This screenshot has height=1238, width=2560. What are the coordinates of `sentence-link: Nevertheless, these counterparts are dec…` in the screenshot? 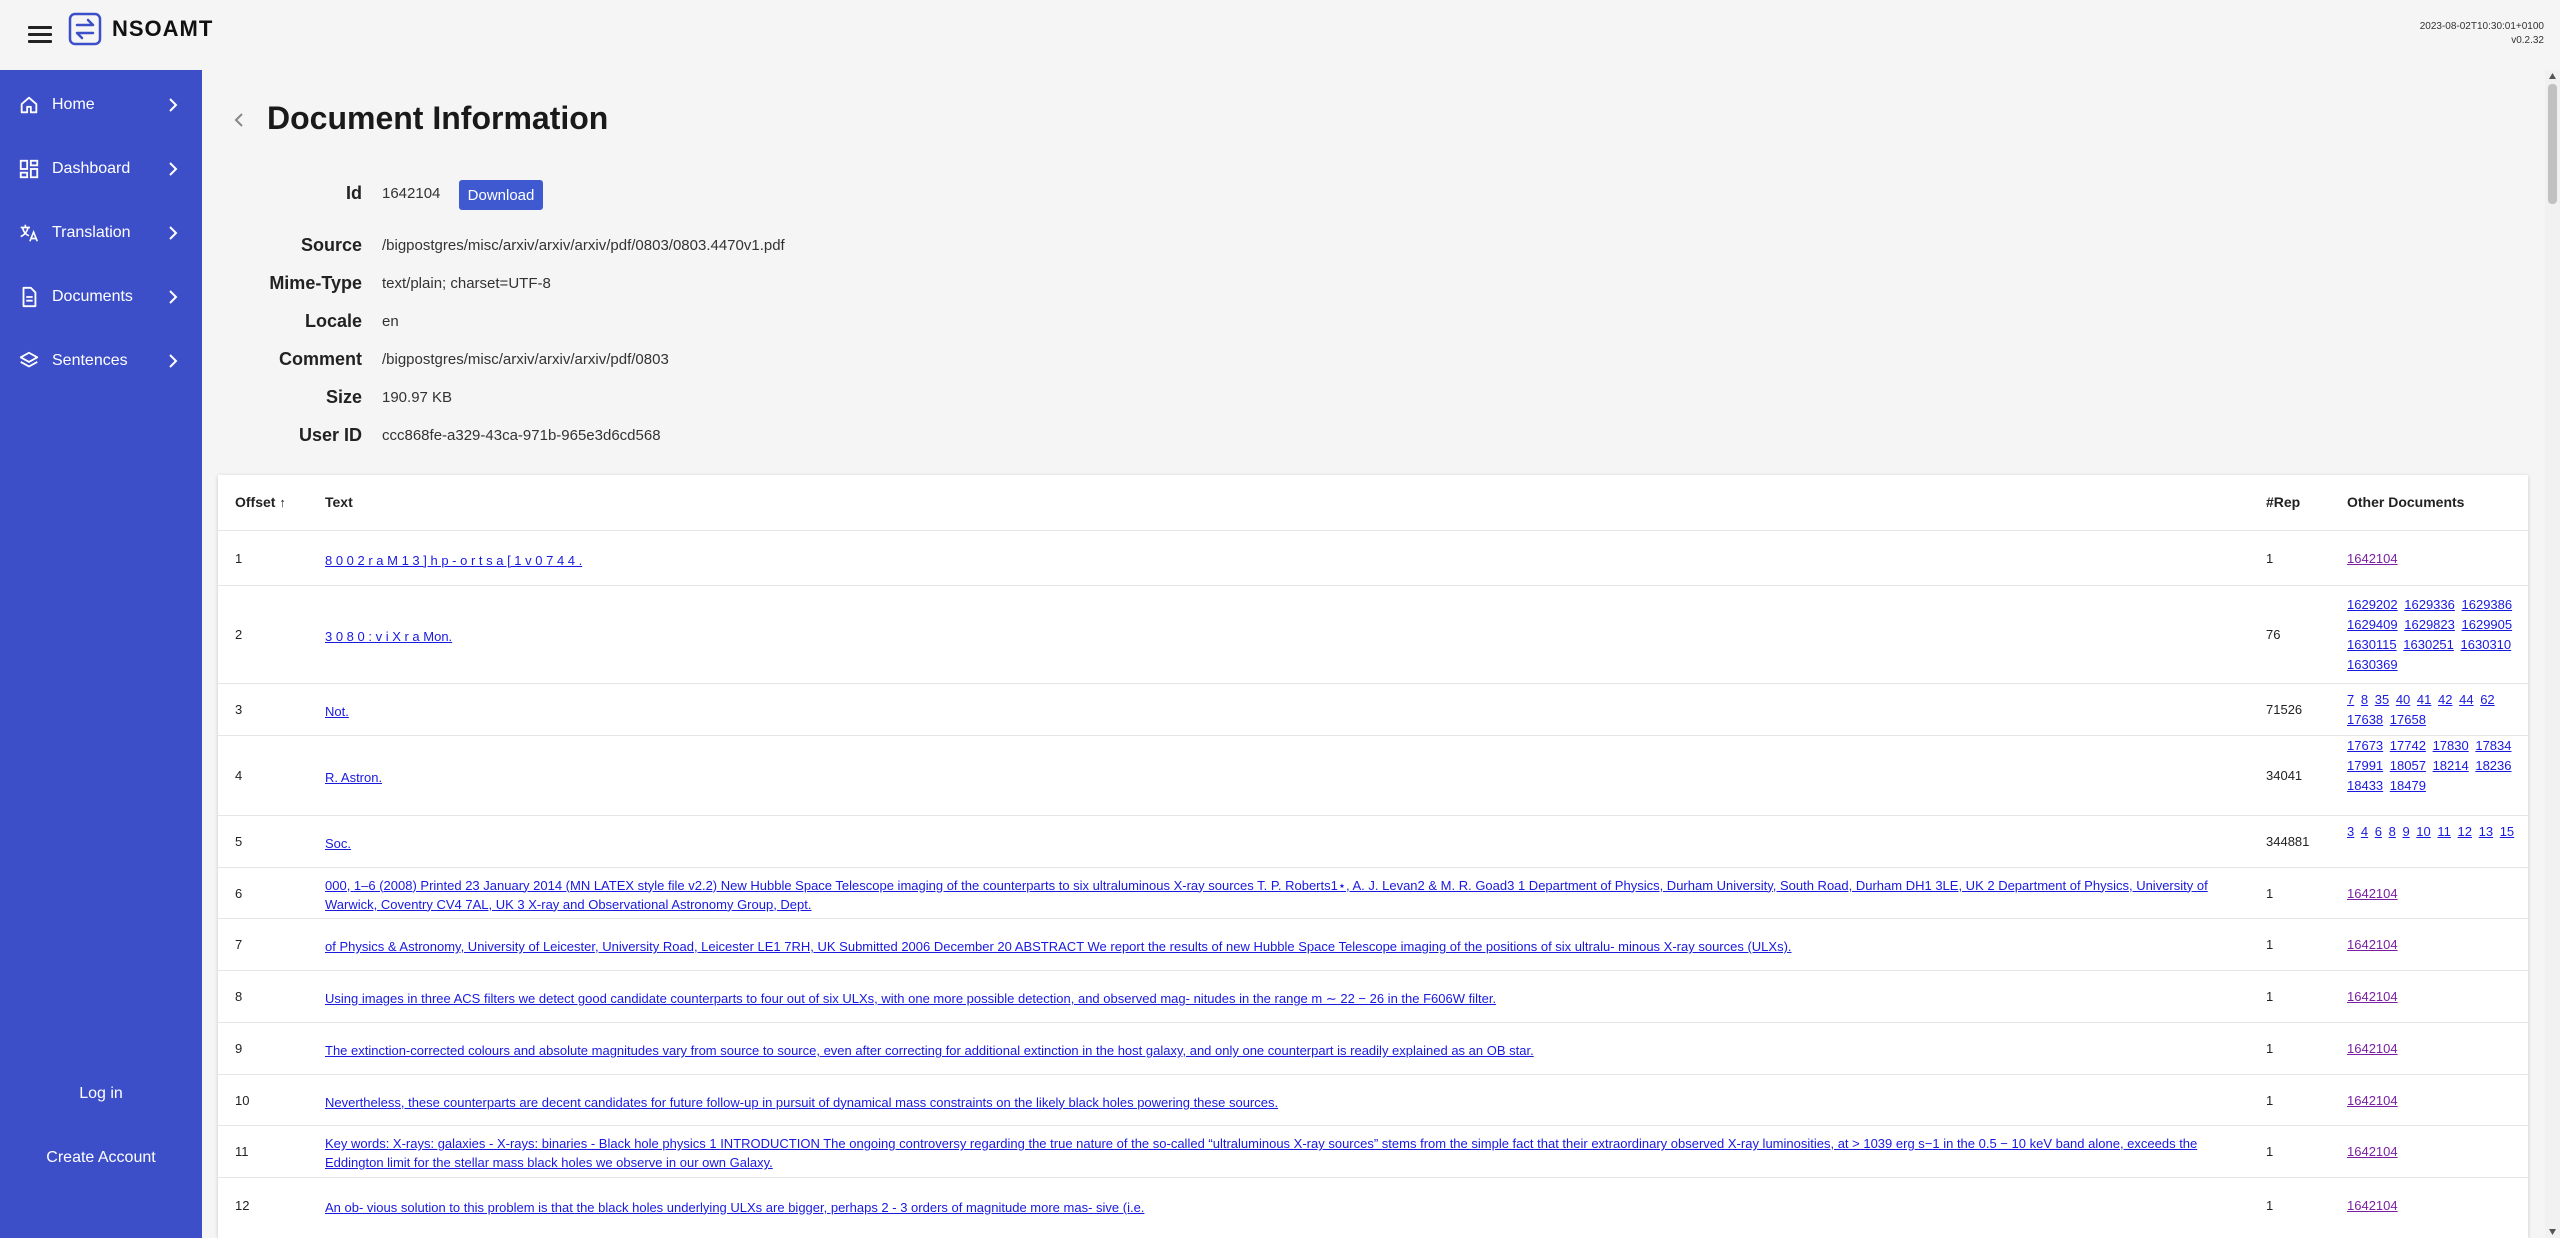 It's located at (801, 1102).